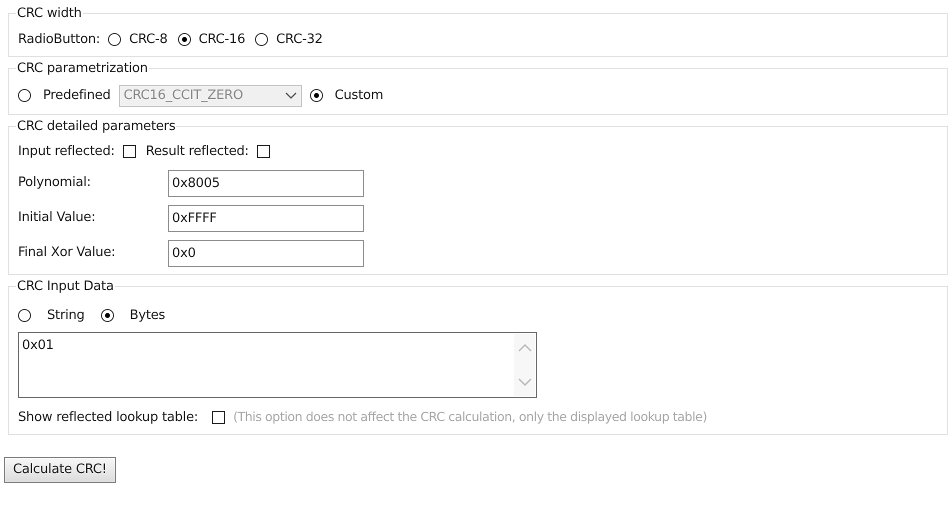 This screenshot has height=531, width=948. Describe the element at coordinates (65, 287) in the screenshot. I see `group-title: CRC Input Data` at that location.